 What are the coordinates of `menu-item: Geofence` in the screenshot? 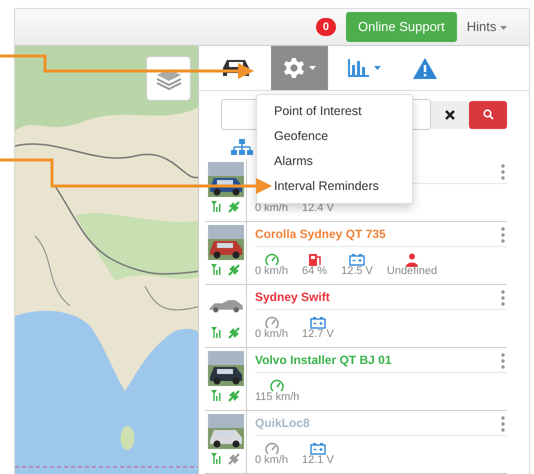 It's located at (334, 136).